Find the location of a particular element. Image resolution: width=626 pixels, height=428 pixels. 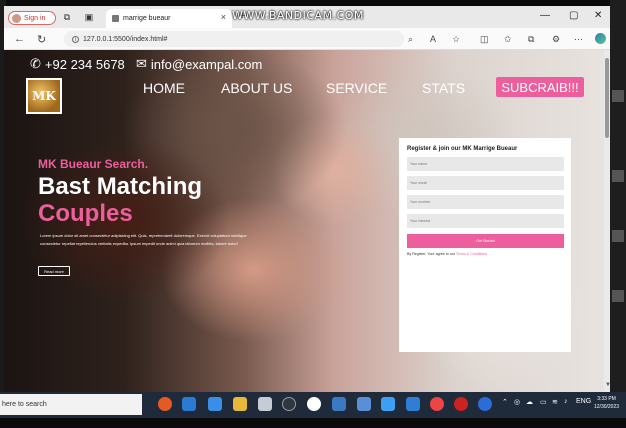

profile-button: Sign in is located at coordinates (32, 18).